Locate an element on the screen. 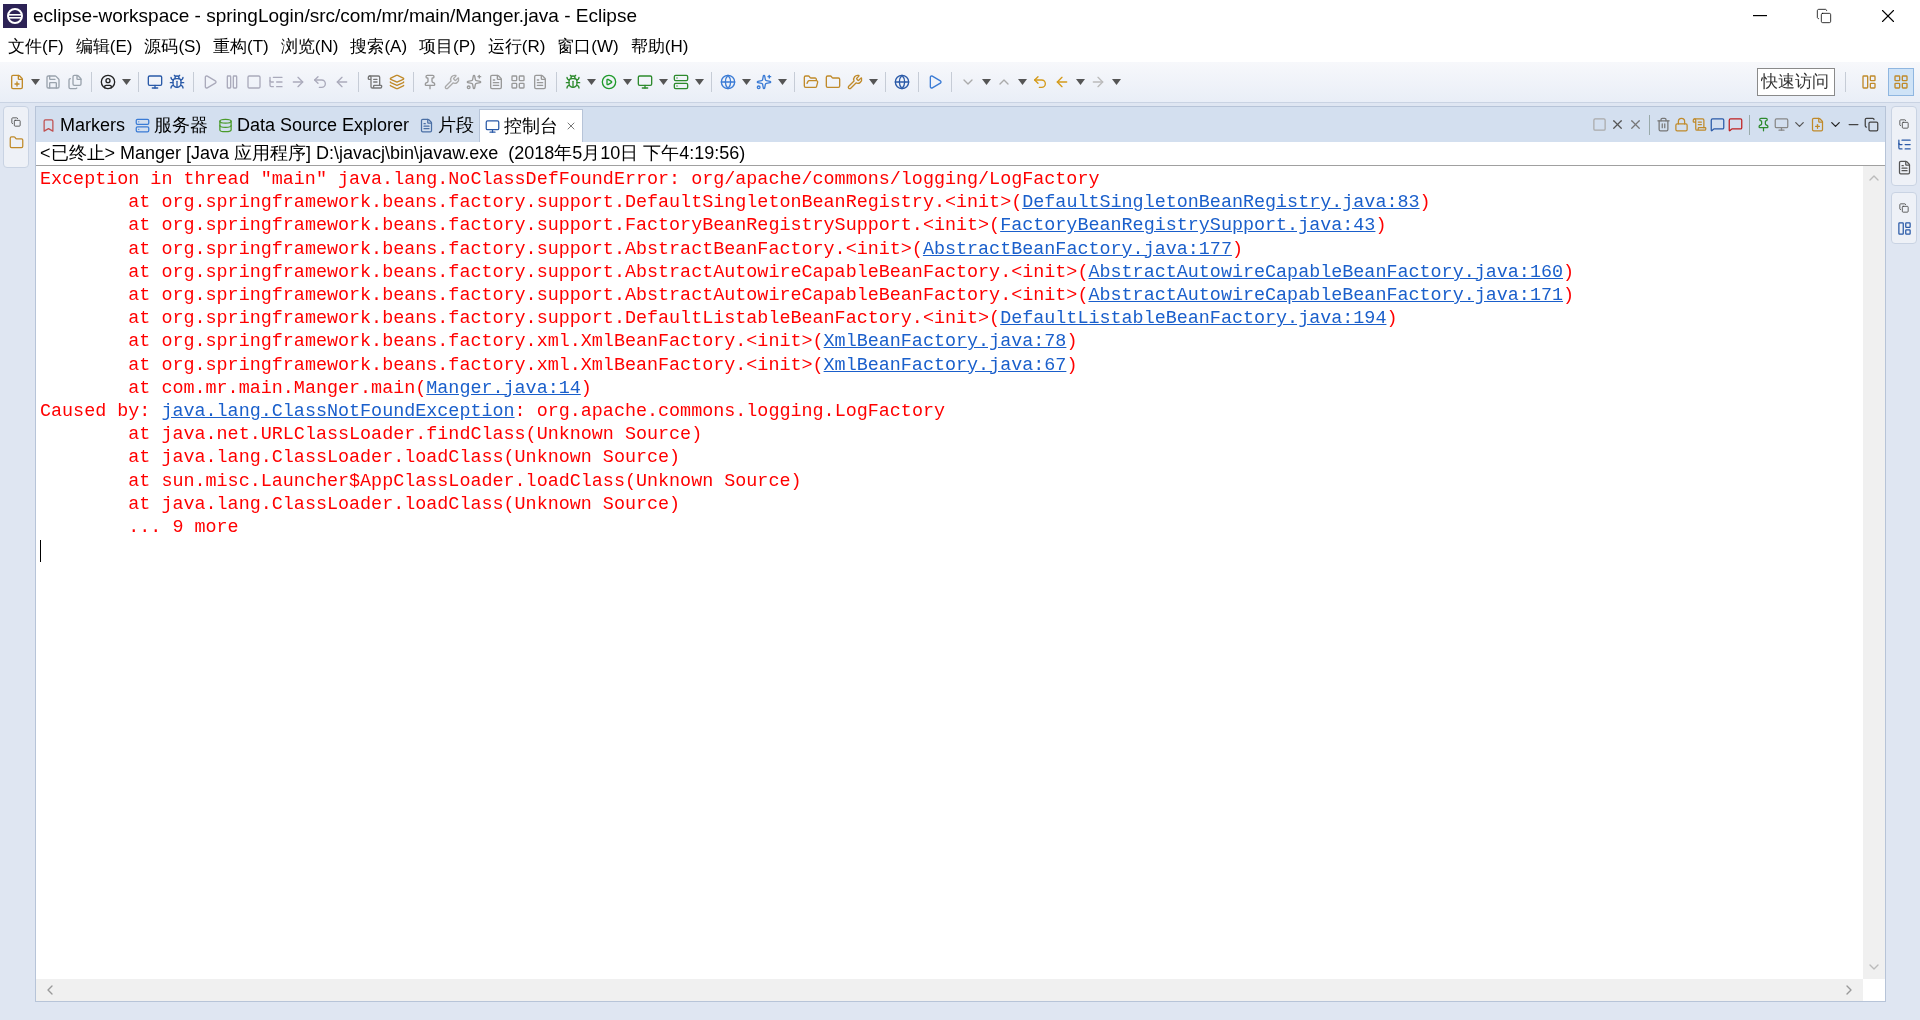  panel-icon is located at coordinates (1904, 228).